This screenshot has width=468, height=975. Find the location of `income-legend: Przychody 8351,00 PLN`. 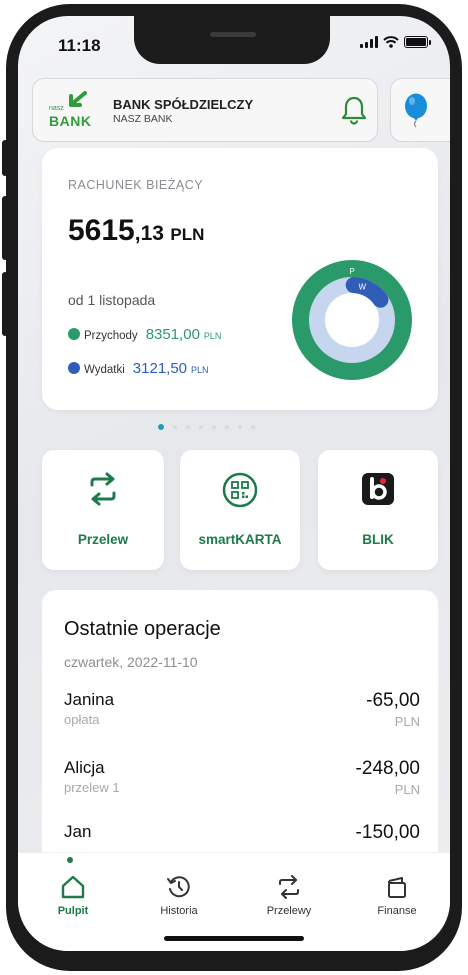

income-legend: Przychody 8351,00 PLN is located at coordinates (144, 334).